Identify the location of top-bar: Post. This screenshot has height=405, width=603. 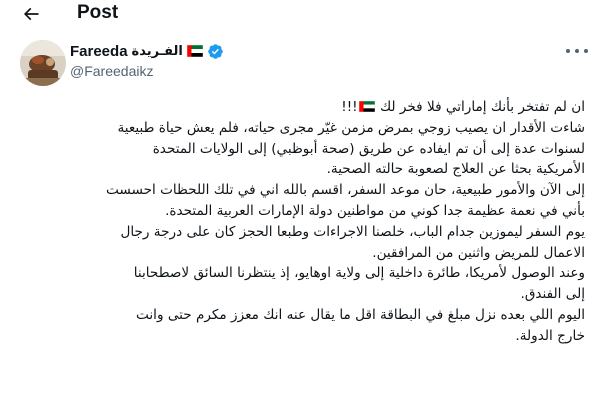
(301, 15).